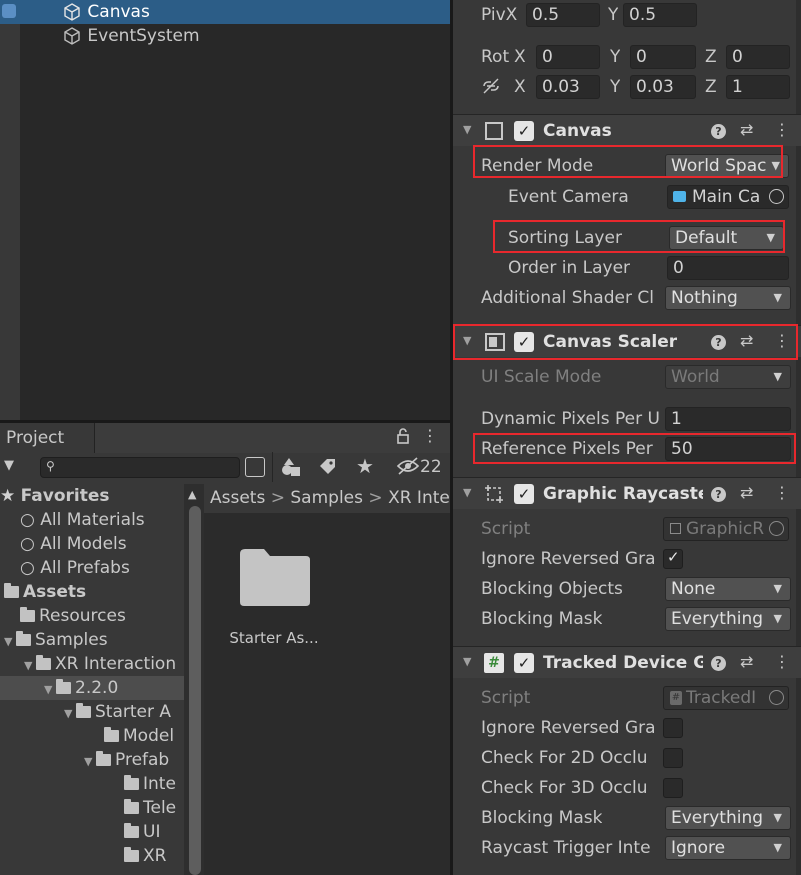 The image size is (801, 875). I want to click on tree-item-all-prefabs: ○ All Prefabs, so click(92, 568).